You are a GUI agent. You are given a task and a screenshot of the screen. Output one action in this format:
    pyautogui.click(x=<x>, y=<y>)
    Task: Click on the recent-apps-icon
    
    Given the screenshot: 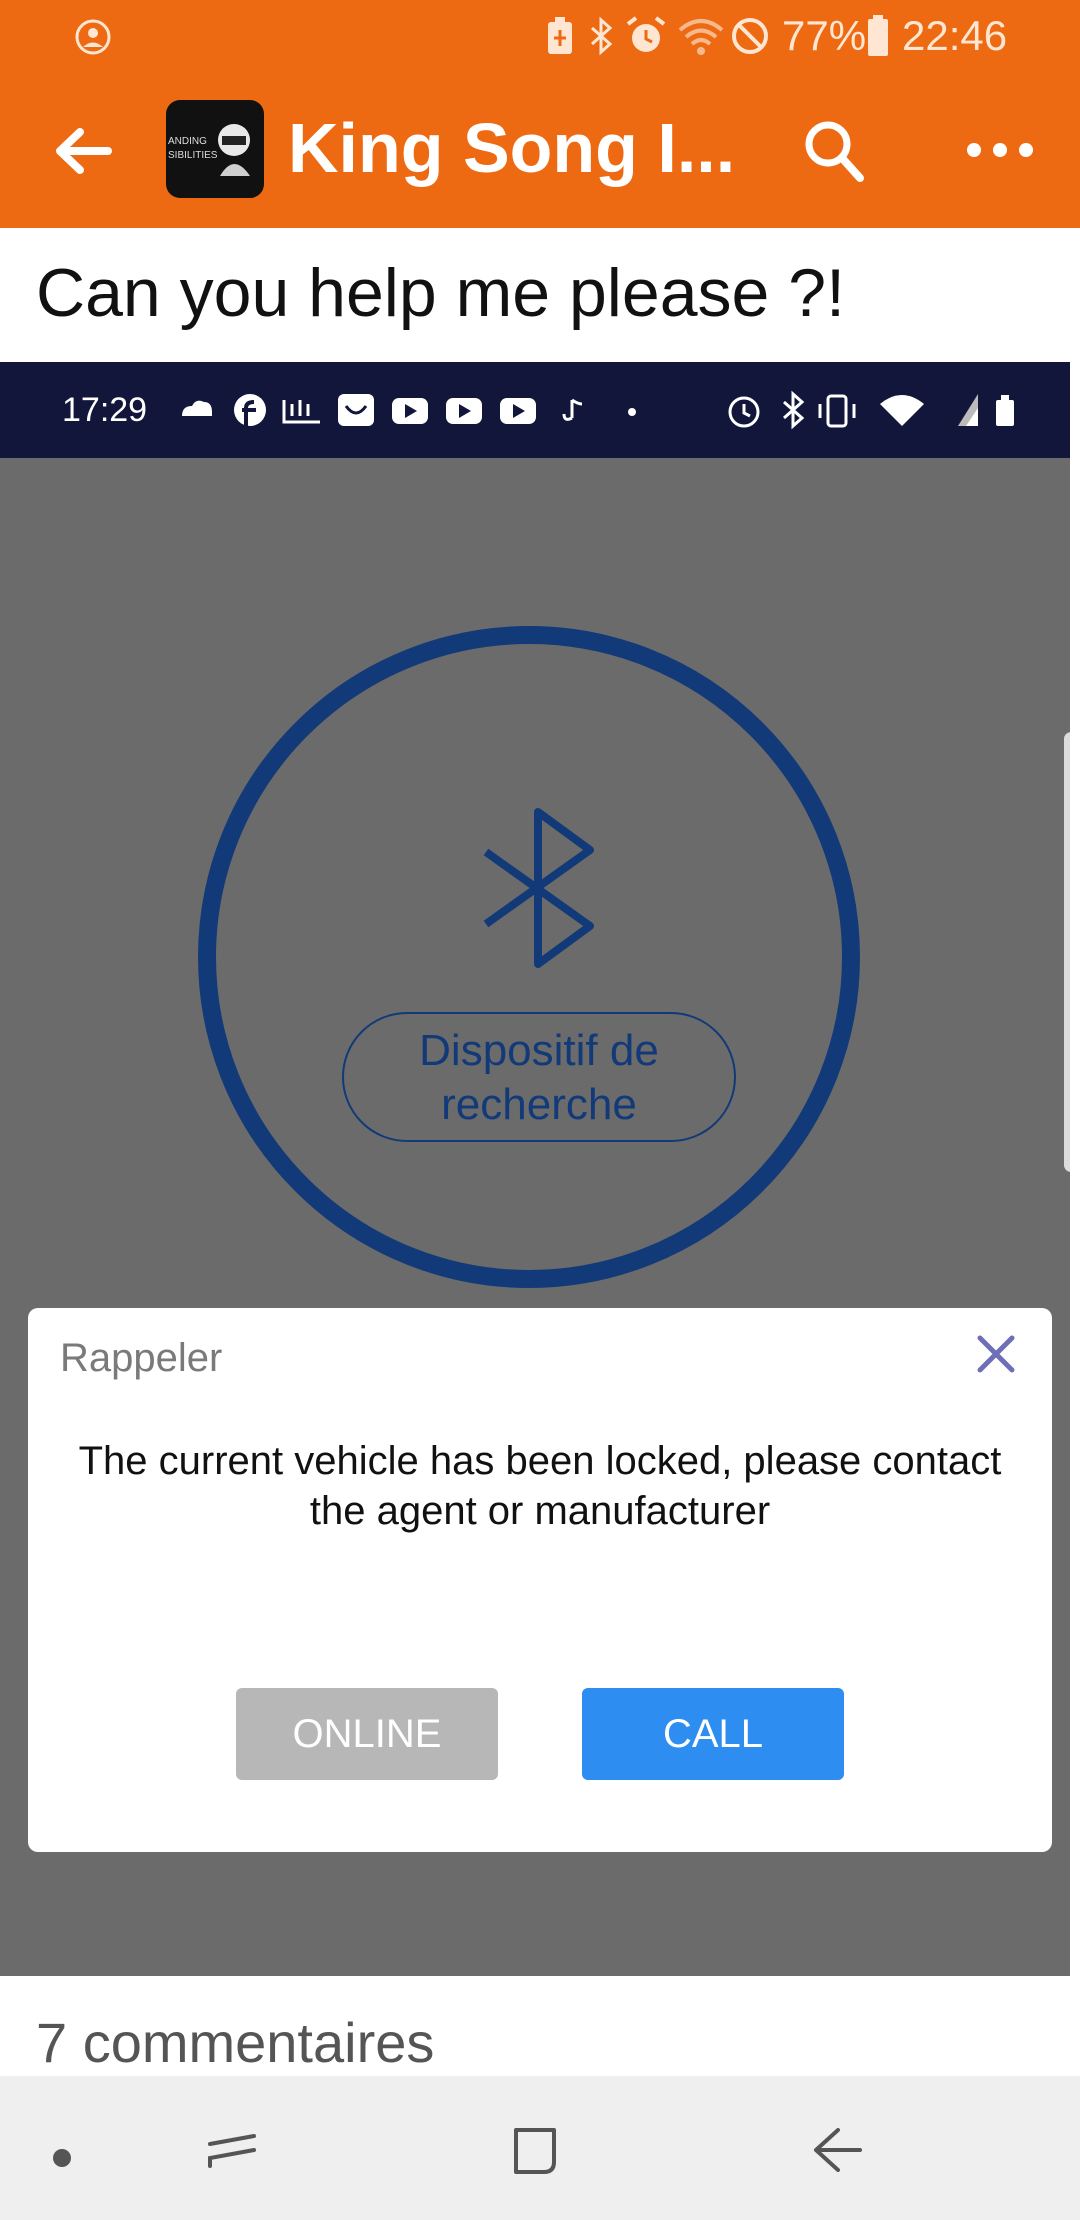 What is the action you would take?
    pyautogui.click(x=232, y=2150)
    